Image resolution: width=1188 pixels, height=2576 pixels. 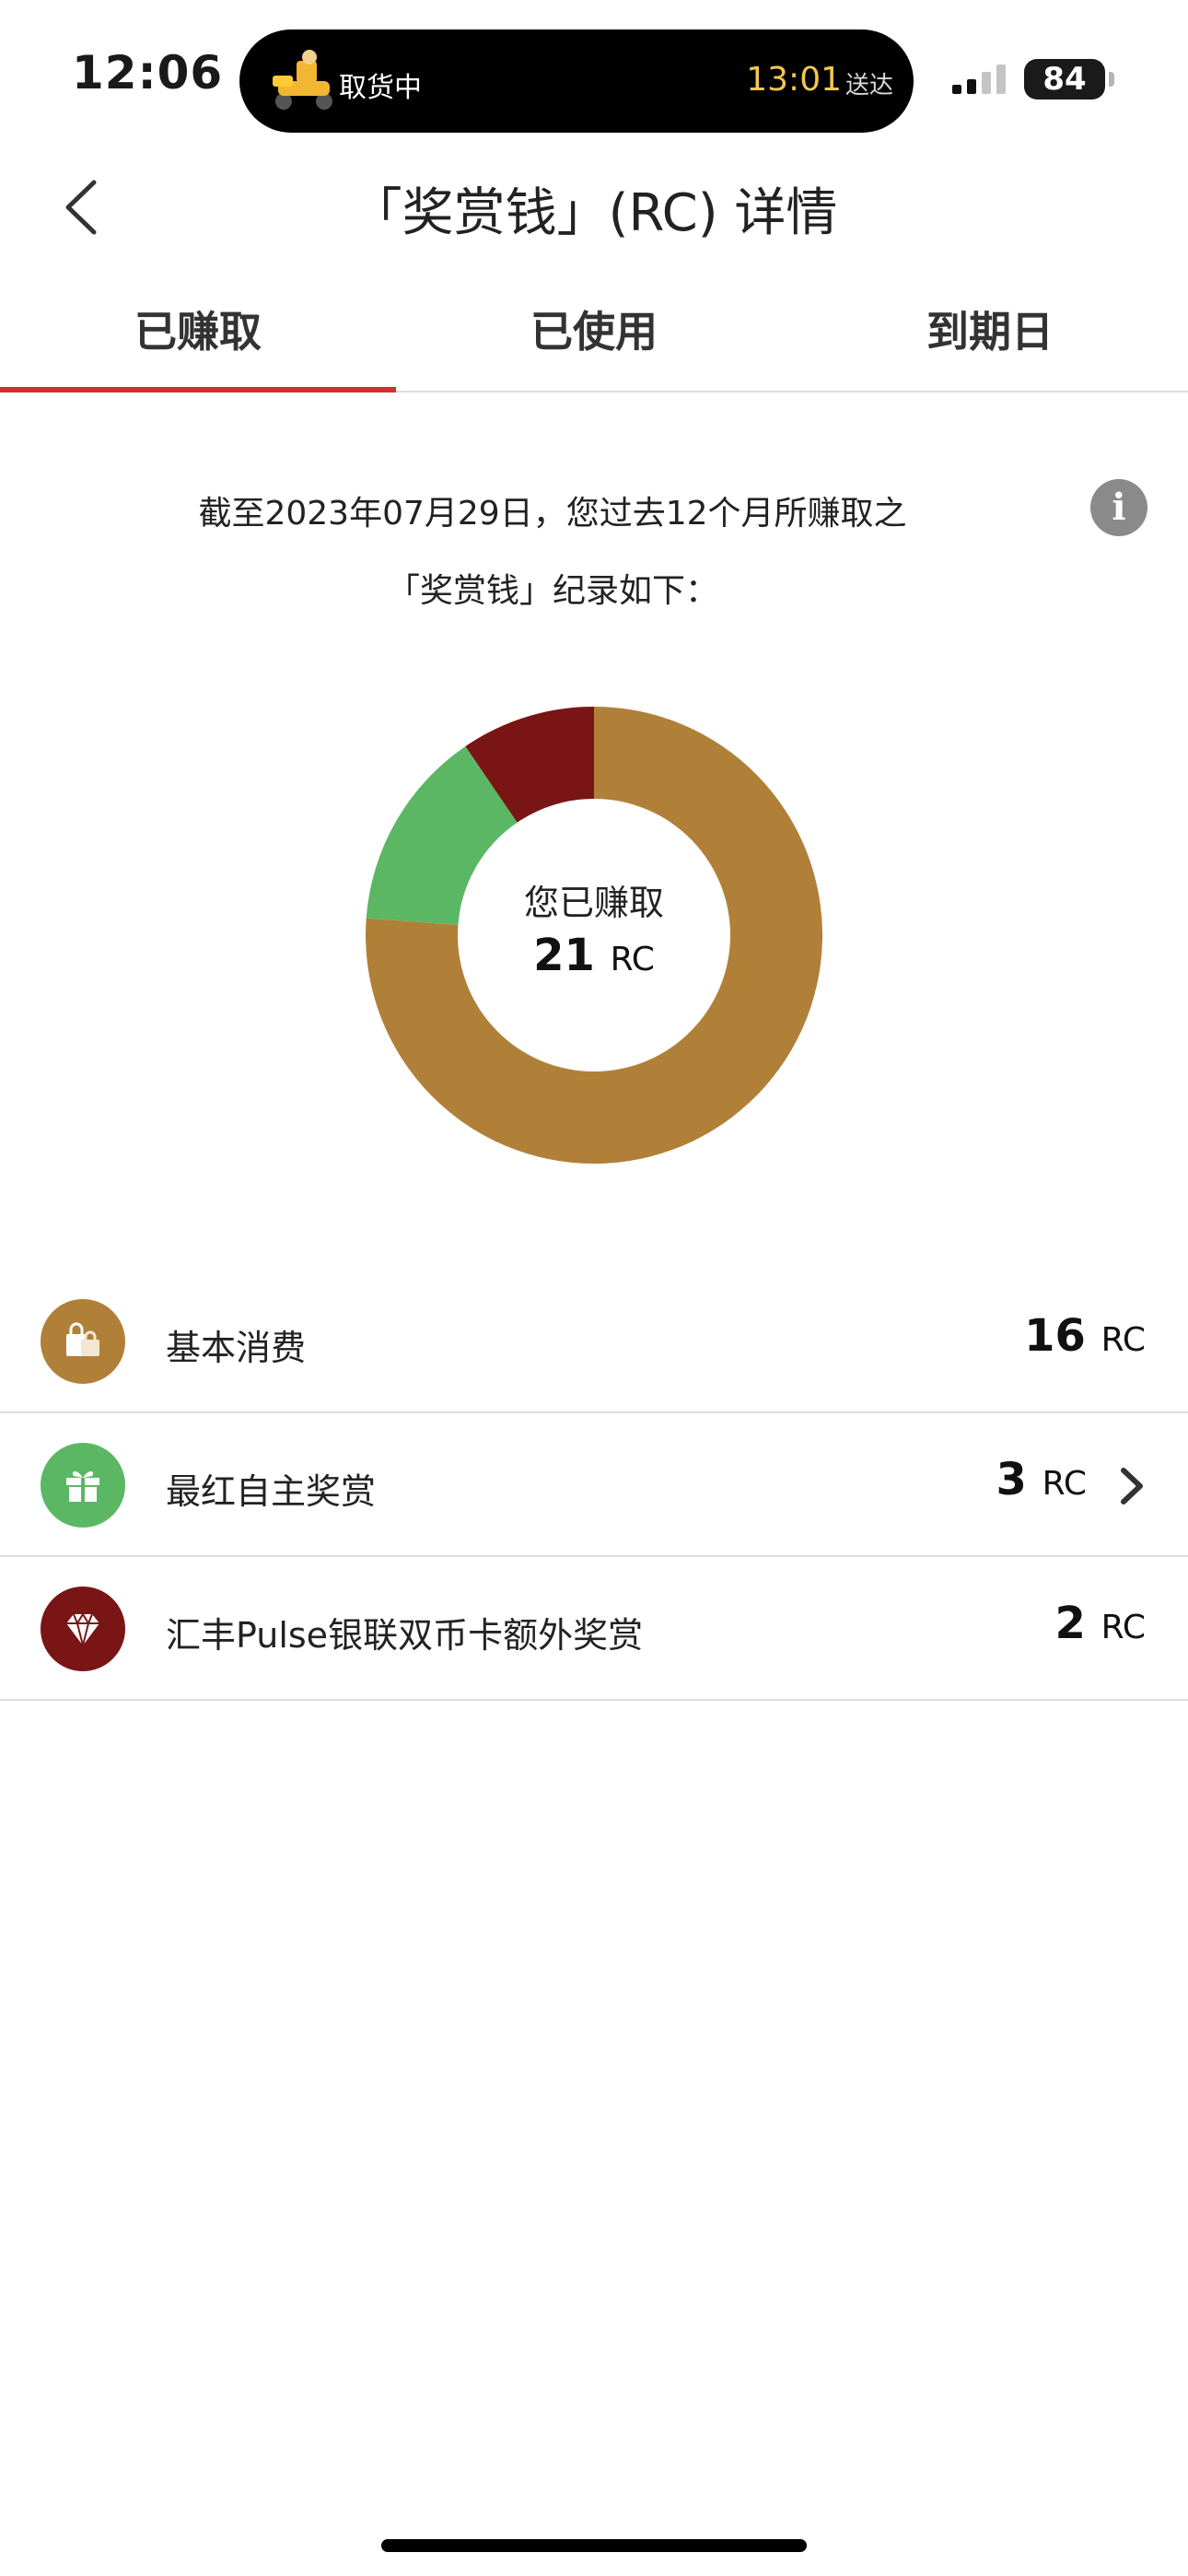 I want to click on tab-bar: 已赚取 已使用 到期日, so click(x=594, y=342).